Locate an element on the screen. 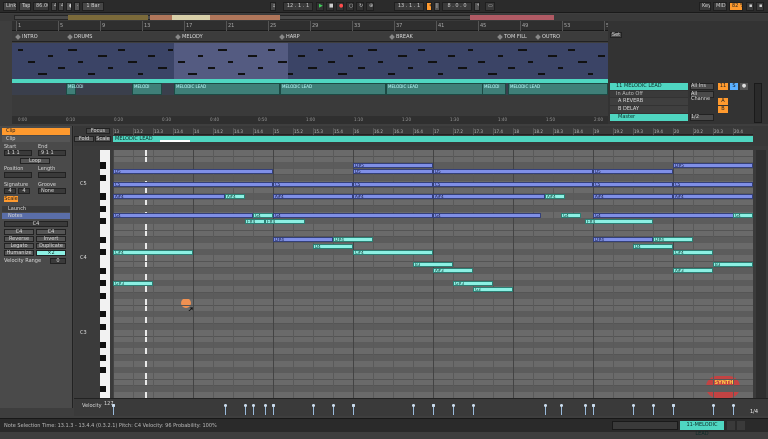  locator-outro: OUTRO is located at coordinates (551, 37).